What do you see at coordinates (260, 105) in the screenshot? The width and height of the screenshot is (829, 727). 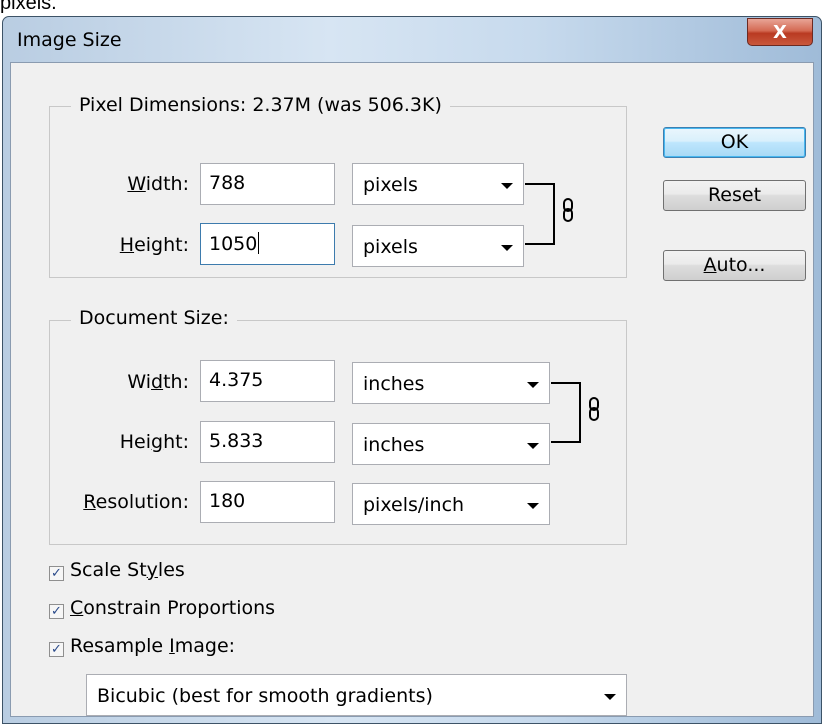 I see `pixel-dimensions-legend: Pixel Dimensions: 2.37M (was 506.3K)` at bounding box center [260, 105].